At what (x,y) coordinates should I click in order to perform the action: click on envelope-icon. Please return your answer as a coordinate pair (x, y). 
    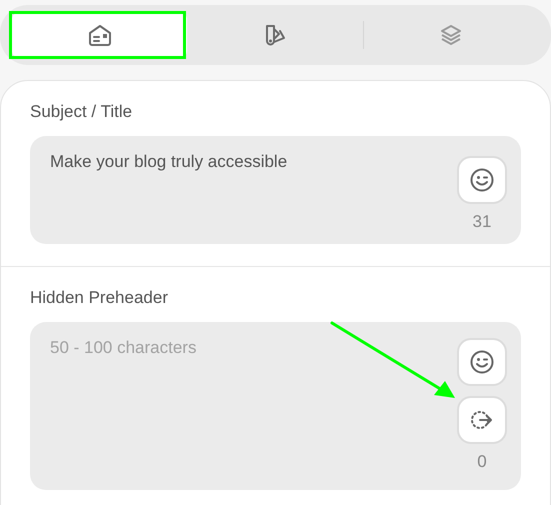
    Looking at the image, I should click on (99, 35).